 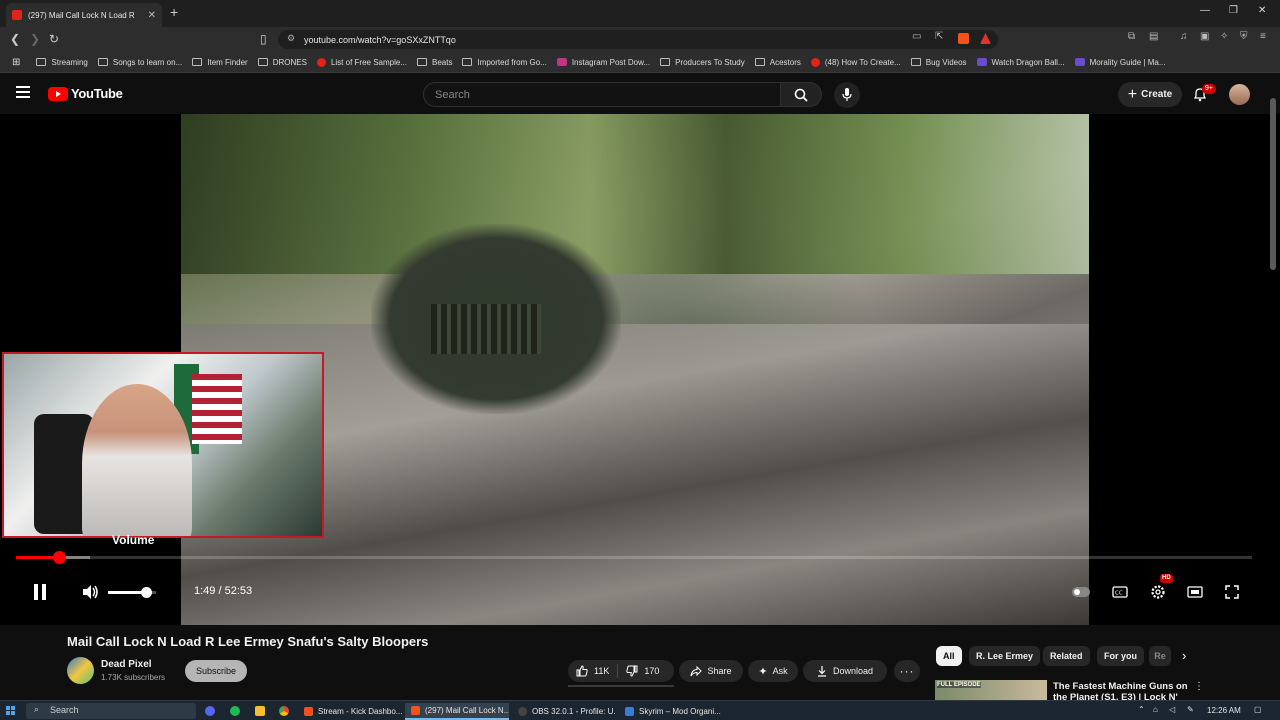 What do you see at coordinates (84, 15) in the screenshot?
I see `browser-tab-active: (297) Mail Call Lock N Load R ✕` at bounding box center [84, 15].